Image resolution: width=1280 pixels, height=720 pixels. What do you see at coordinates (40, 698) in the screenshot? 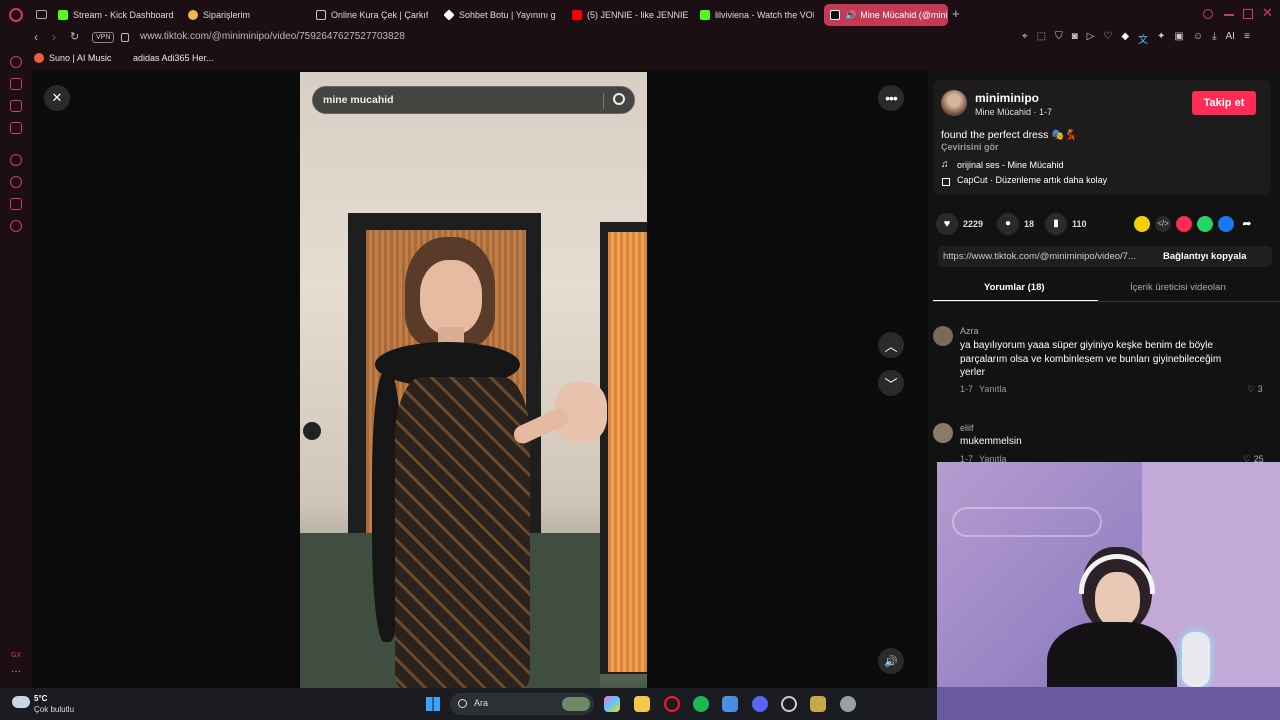
I see `weather-temp: 5°C` at bounding box center [40, 698].